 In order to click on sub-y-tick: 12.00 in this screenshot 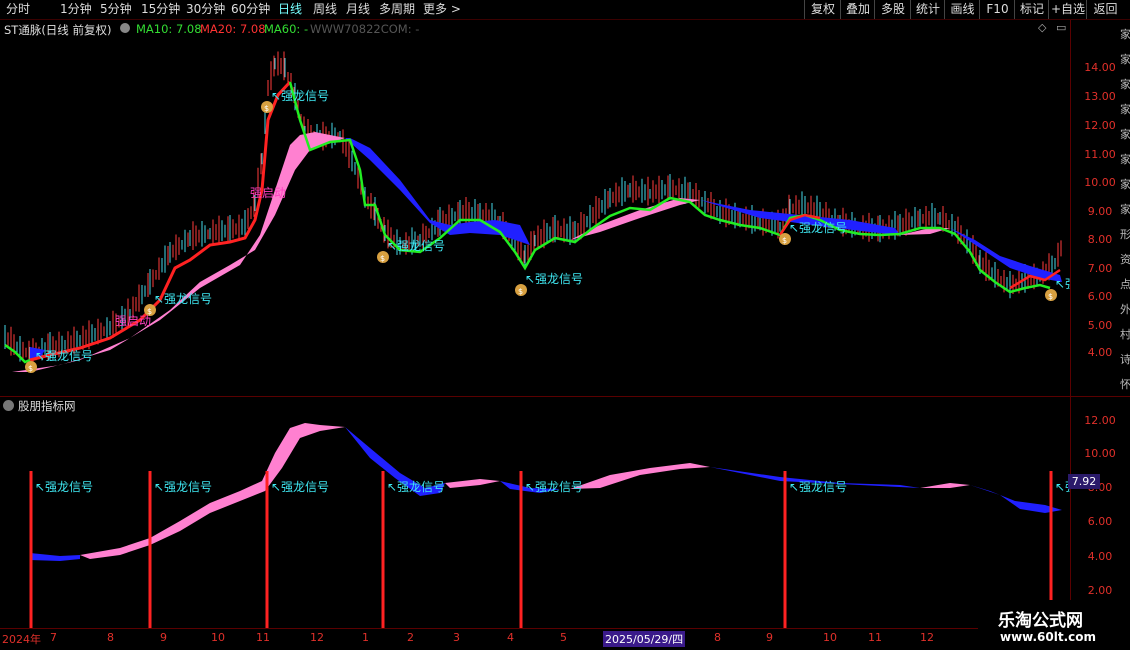, I will do `click(1100, 420)`.